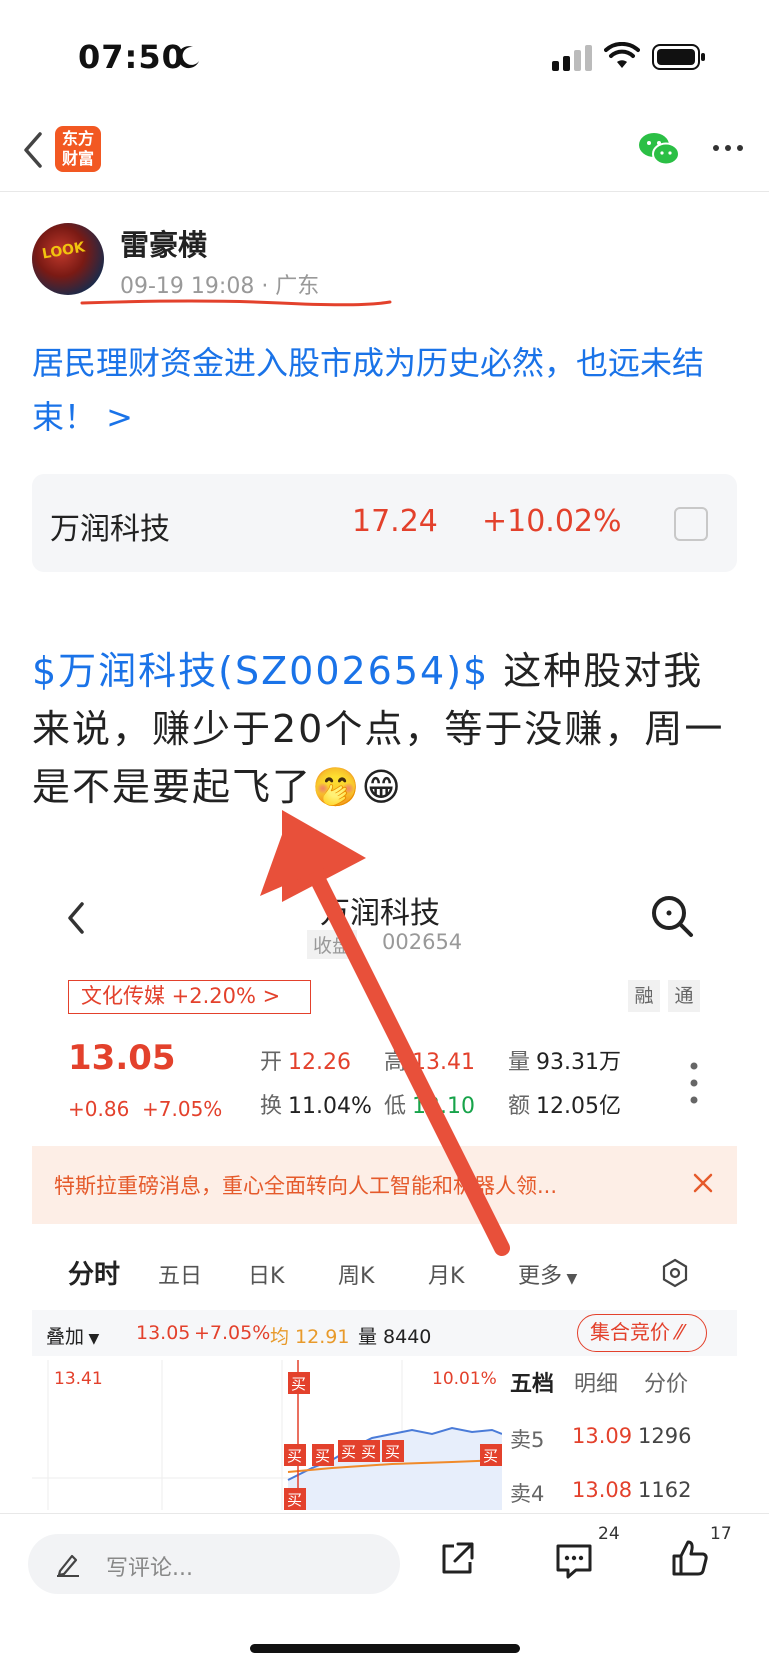 The height and width of the screenshot is (1665, 769). Describe the element at coordinates (122, 1058) in the screenshot. I see `quote-price: 13.05` at that location.